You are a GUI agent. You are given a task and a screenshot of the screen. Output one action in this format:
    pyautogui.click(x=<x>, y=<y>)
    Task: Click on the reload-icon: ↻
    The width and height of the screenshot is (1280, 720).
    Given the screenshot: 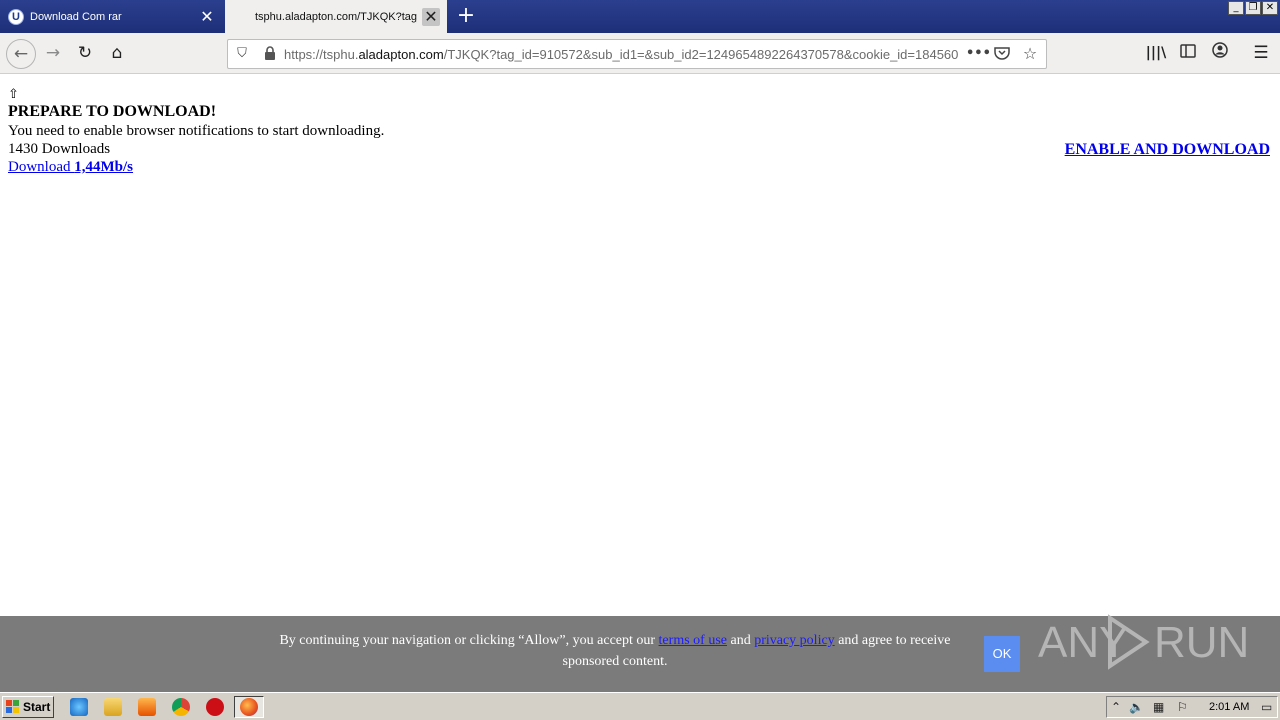 What is the action you would take?
    pyautogui.click(x=85, y=53)
    